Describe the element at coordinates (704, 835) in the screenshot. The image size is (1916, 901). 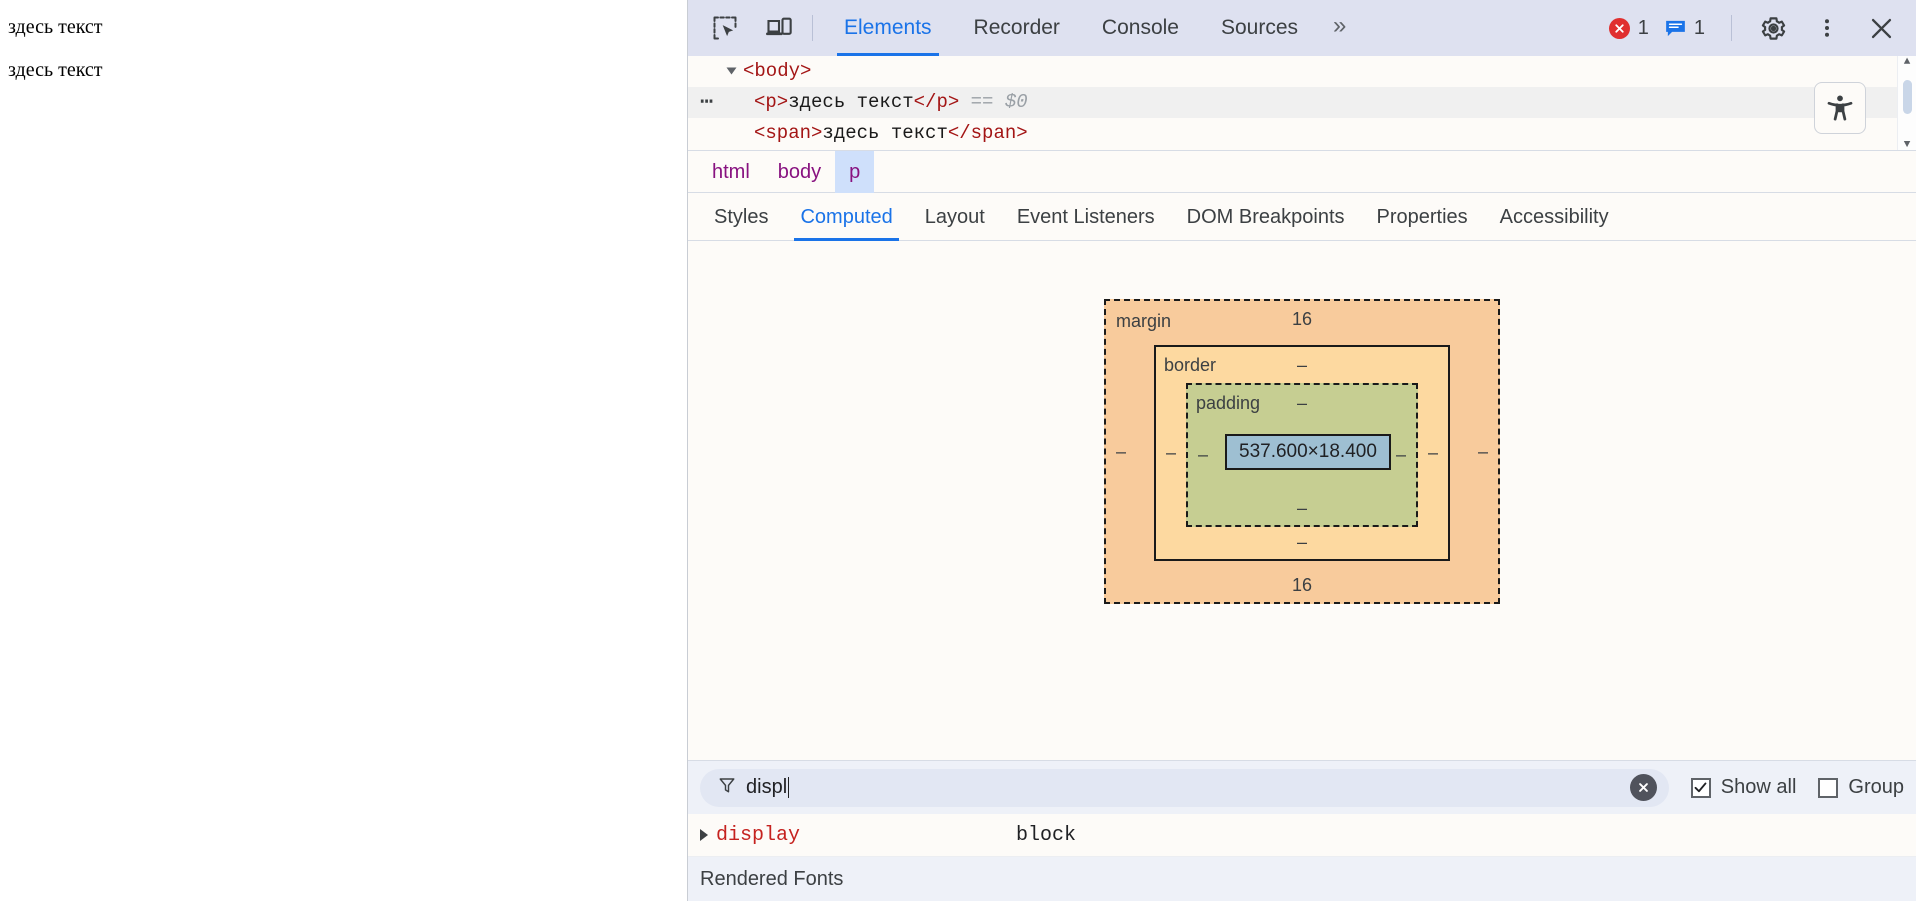
I see `chevron-right-icon` at that location.